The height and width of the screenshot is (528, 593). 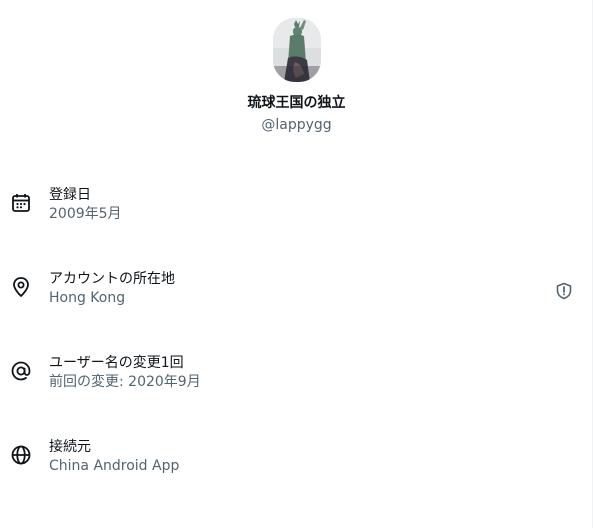 I want to click on location-pin-icon, so click(x=21, y=287).